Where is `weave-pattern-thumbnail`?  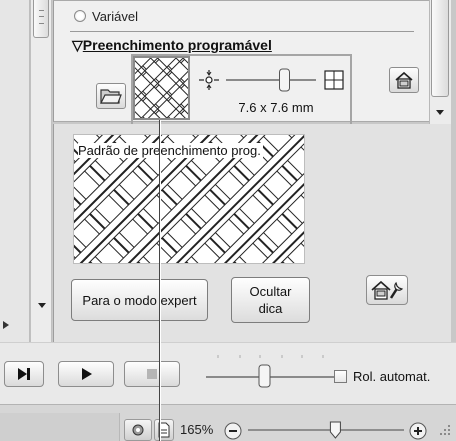
weave-pattern-thumbnail is located at coordinates (161, 88).